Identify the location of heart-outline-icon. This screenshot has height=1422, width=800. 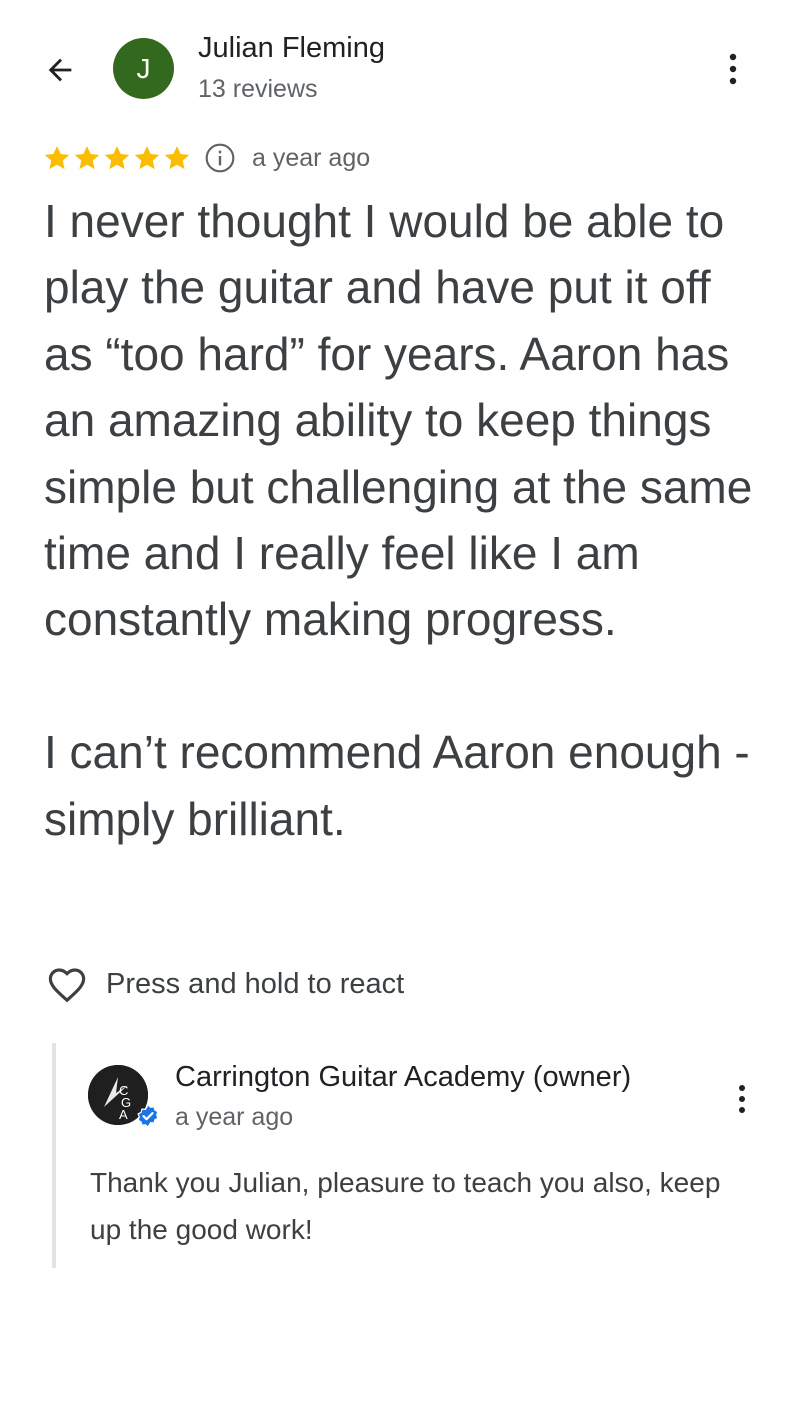
(67, 985).